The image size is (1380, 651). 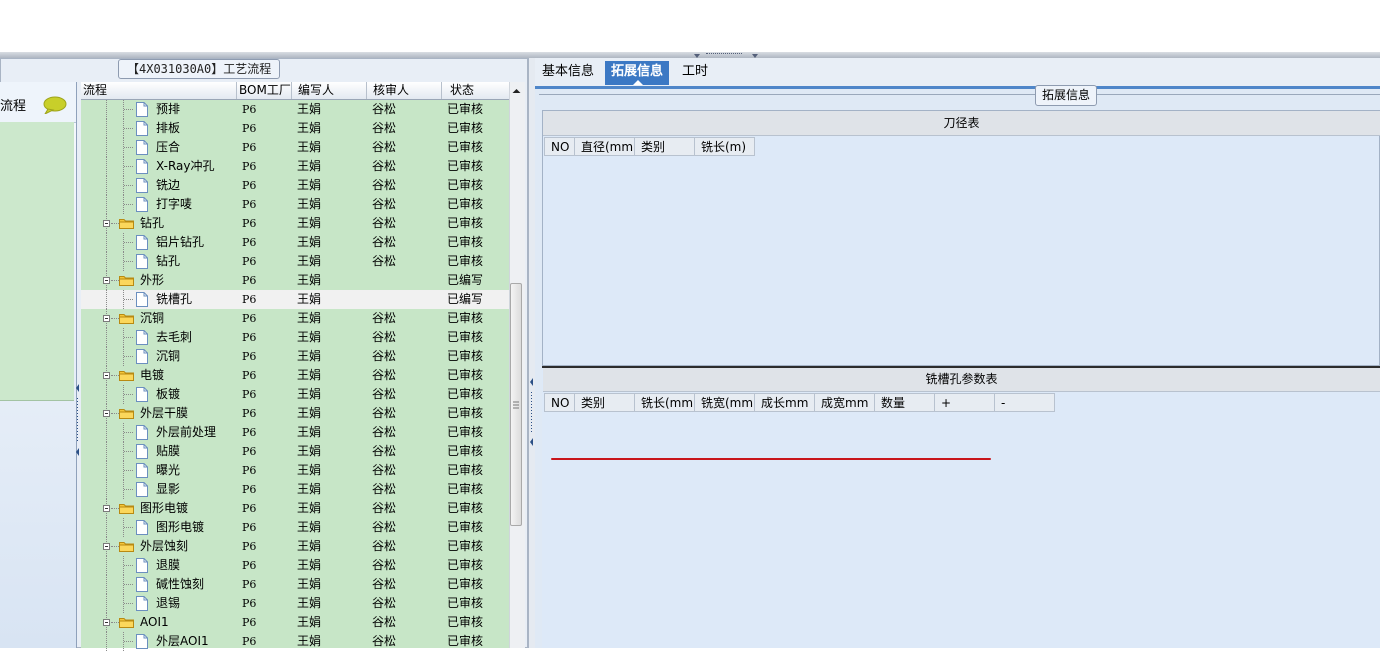 I want to click on column-header-bom: BOM工厂, so click(x=264, y=90).